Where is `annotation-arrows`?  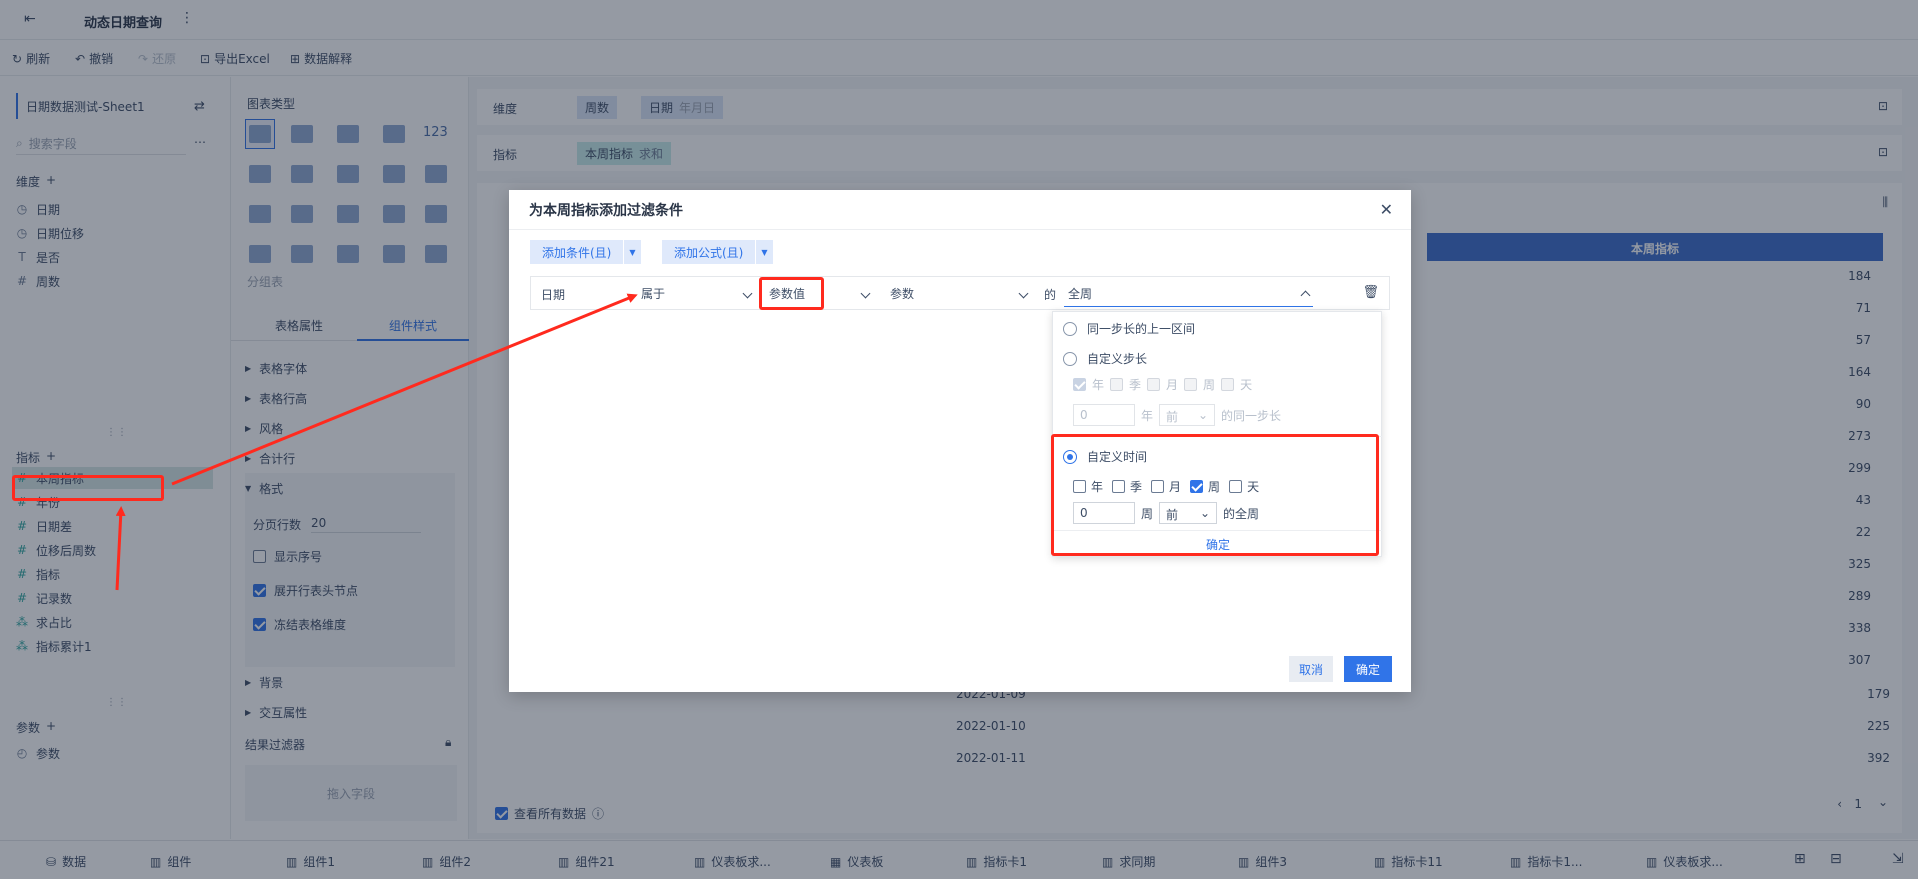
annotation-arrows is located at coordinates (376, 442).